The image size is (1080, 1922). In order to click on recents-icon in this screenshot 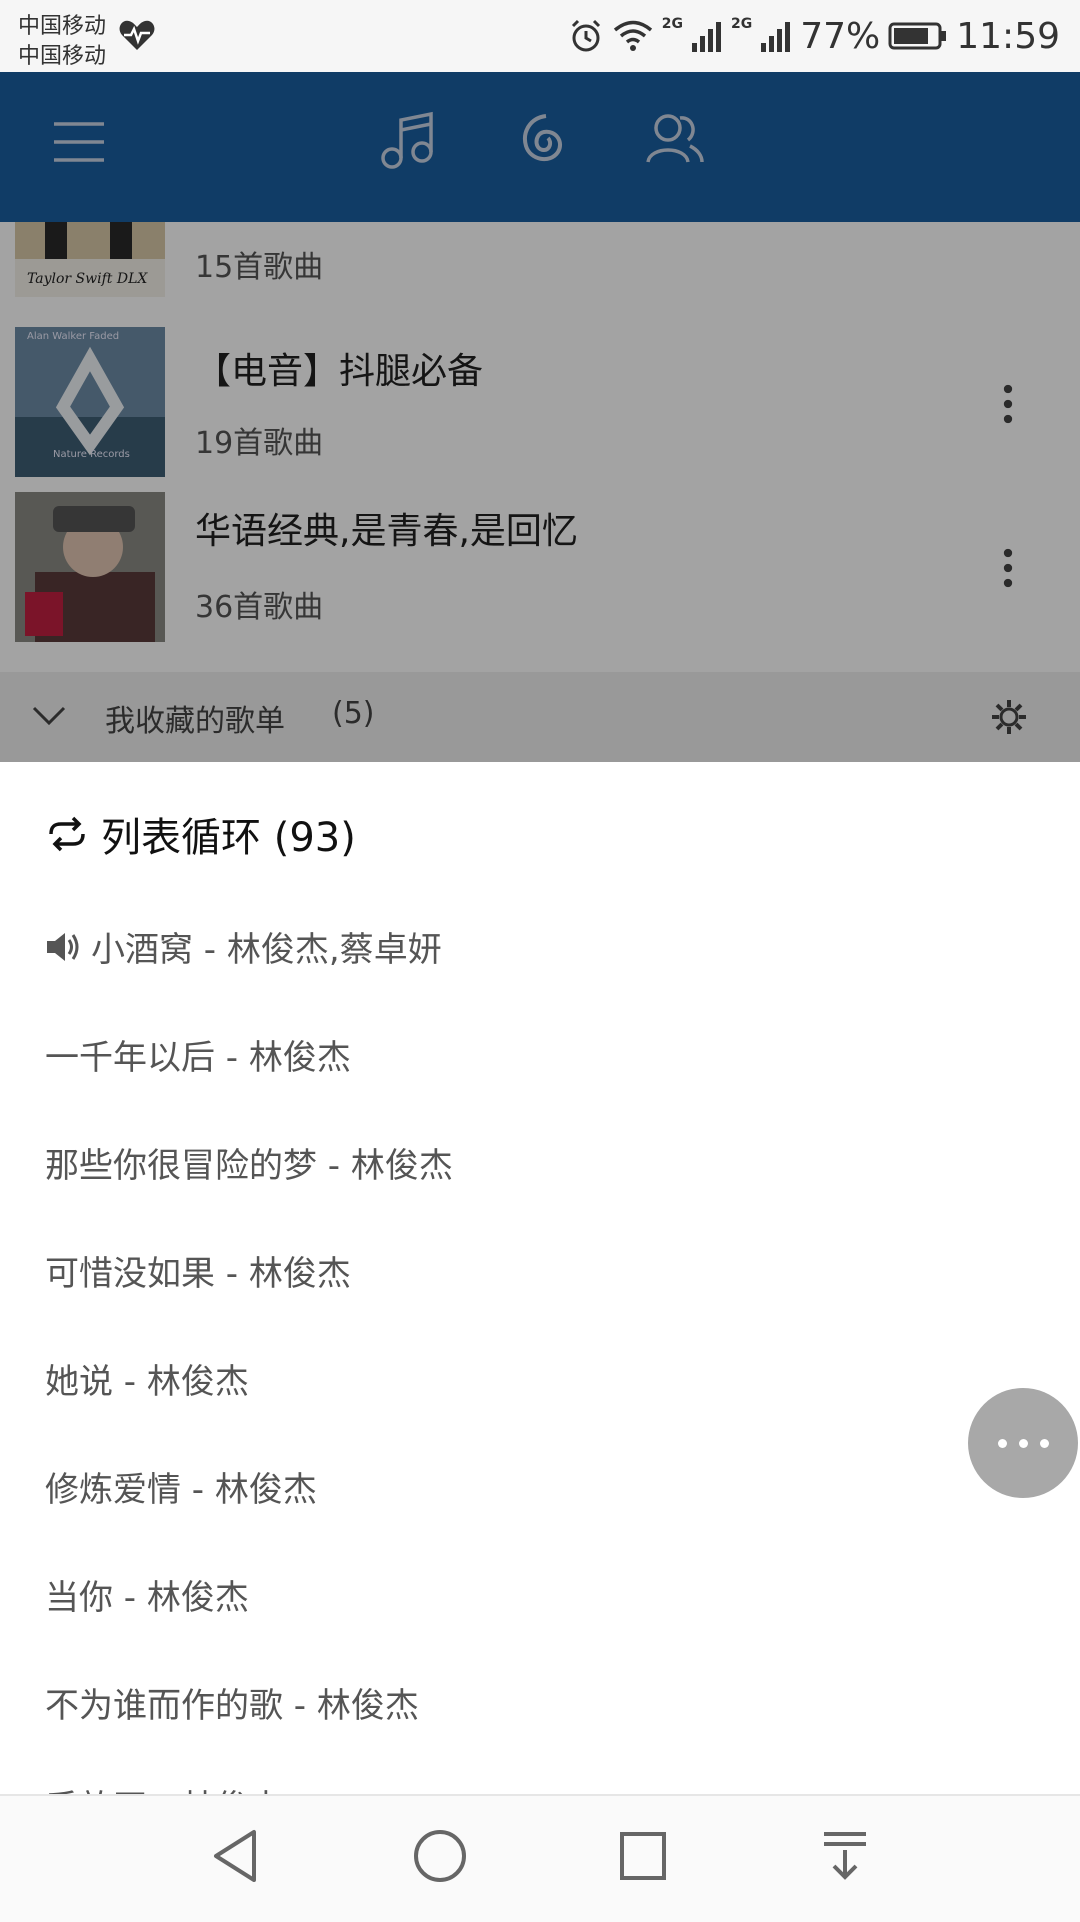, I will do `click(643, 1856)`.